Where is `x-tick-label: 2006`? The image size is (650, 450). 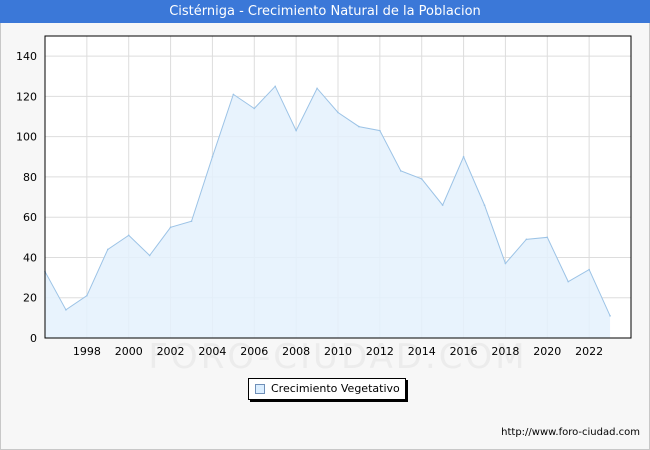
x-tick-label: 2006 is located at coordinates (254, 351).